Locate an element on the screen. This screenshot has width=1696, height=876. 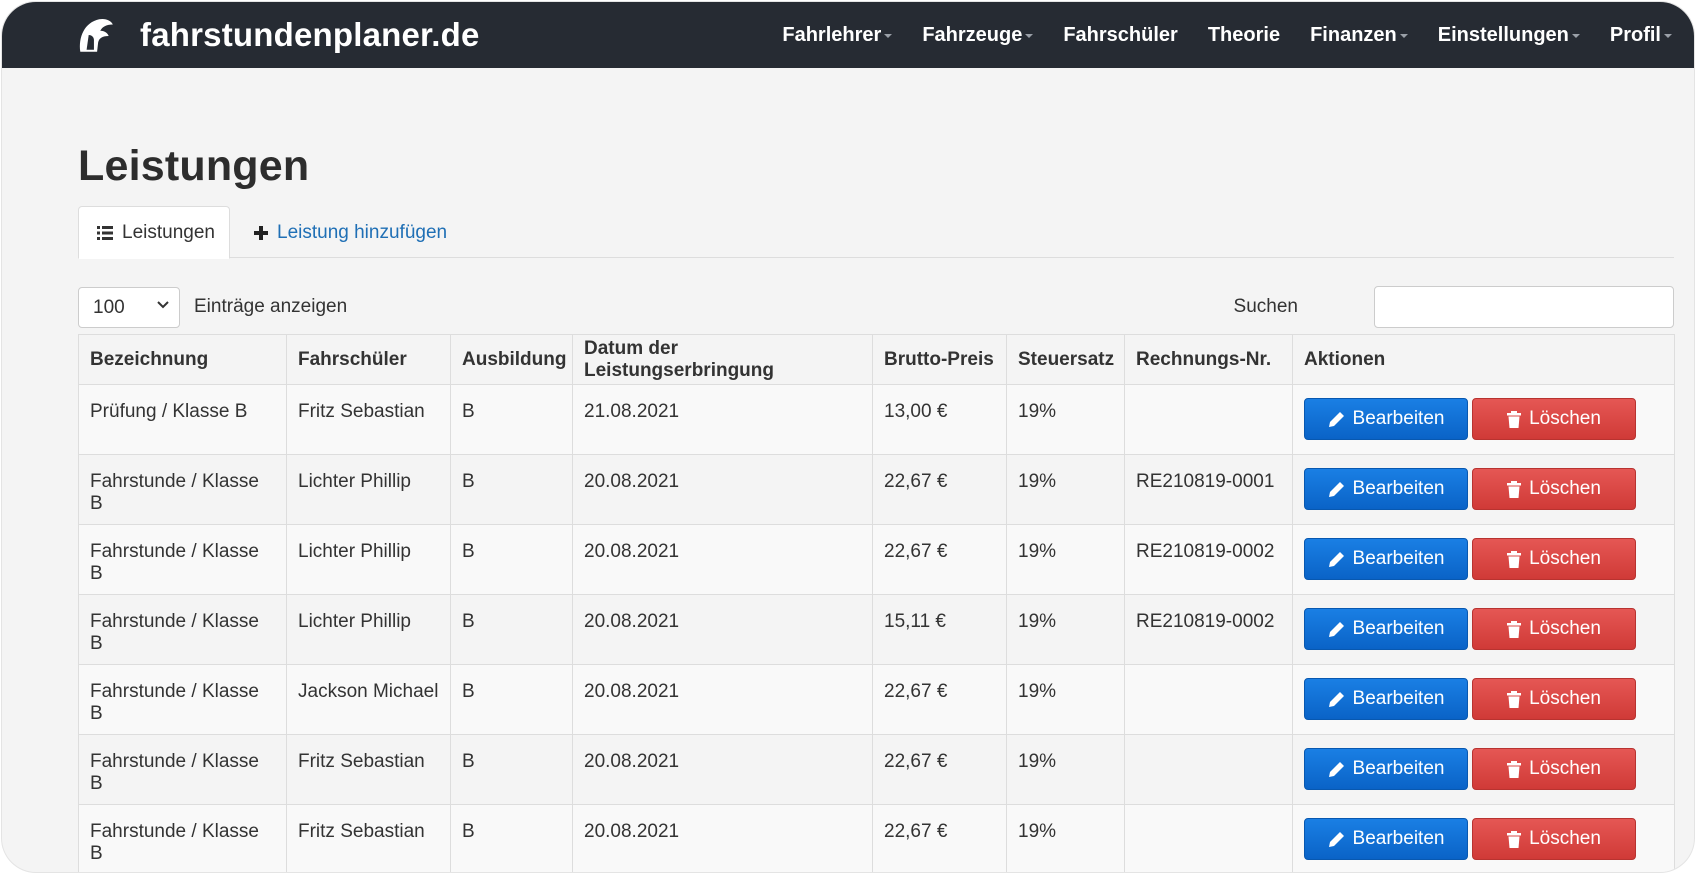
nav-item-theorie: Theorie is located at coordinates (1244, 35).